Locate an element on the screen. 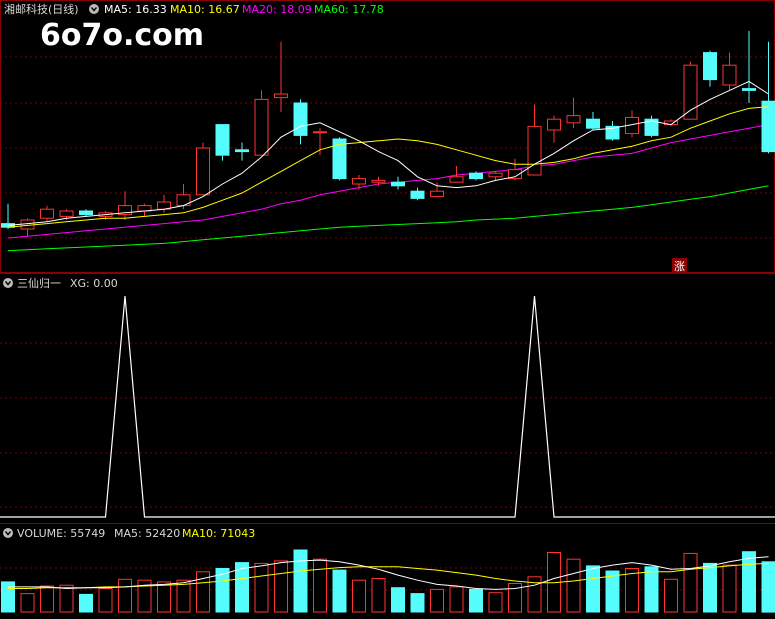 The width and height of the screenshot is (775, 619). ma10-label: MA10: 16.67 is located at coordinates (205, 9).